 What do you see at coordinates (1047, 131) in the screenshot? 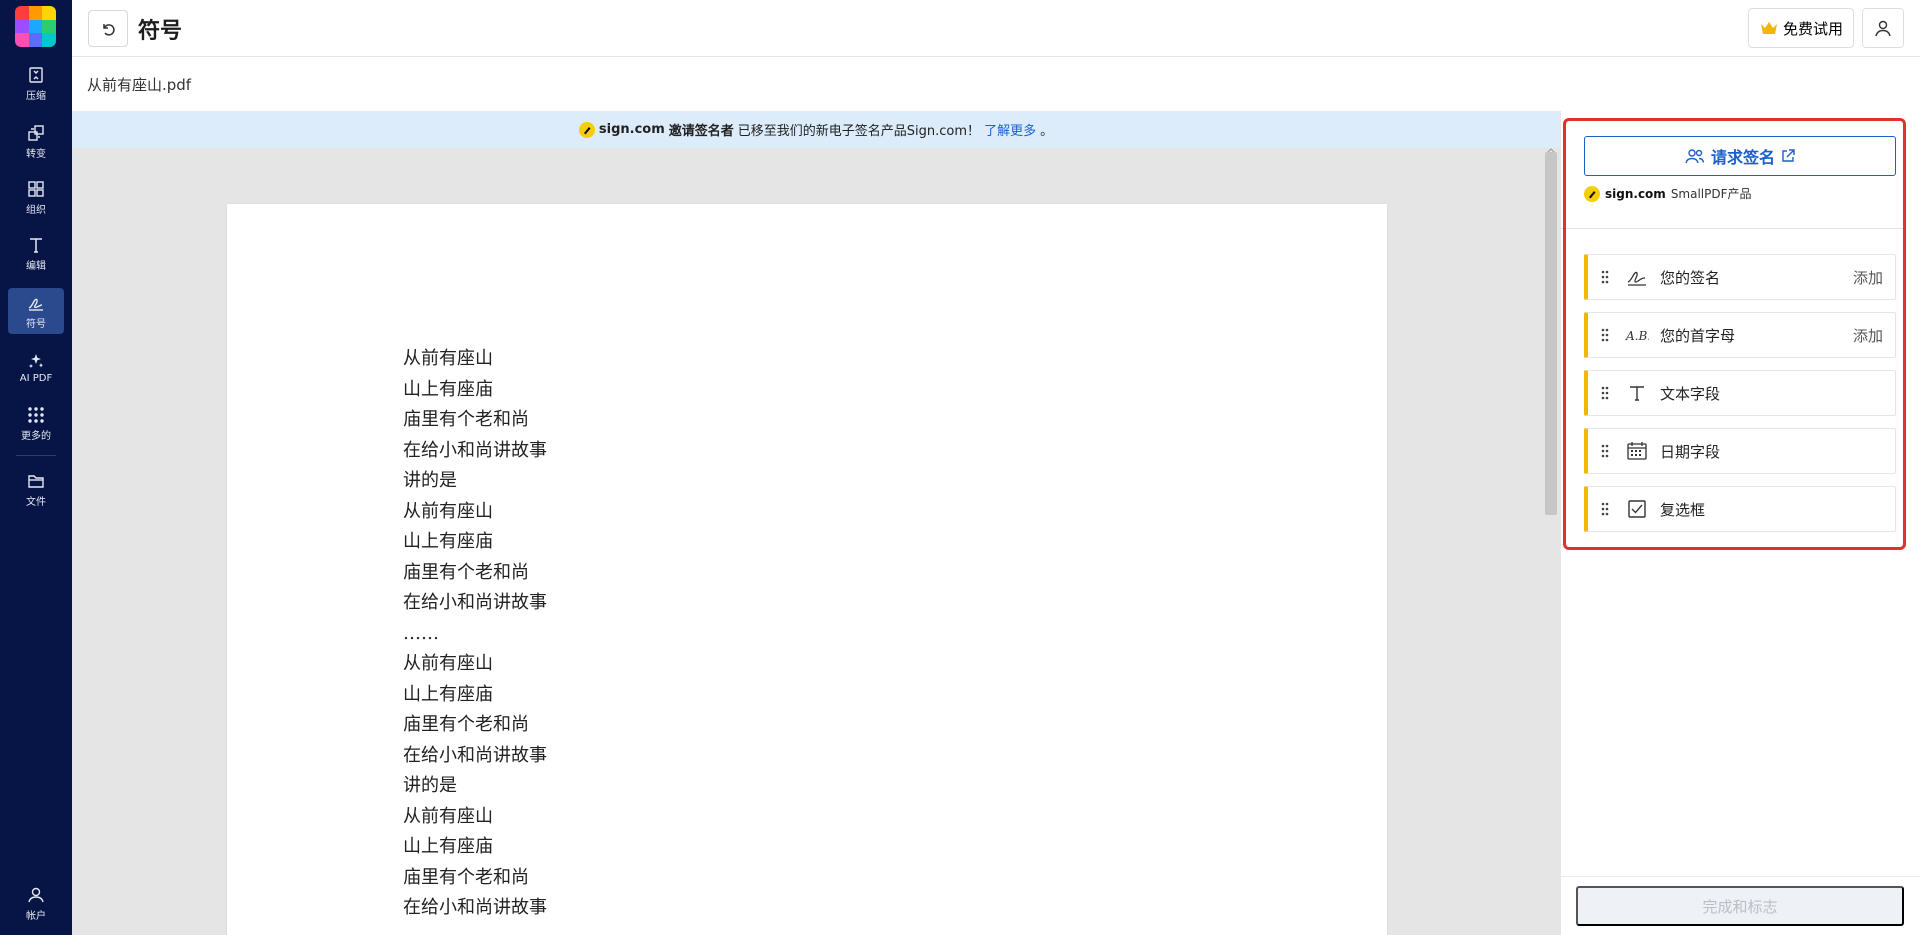
I see `banner-end: 。` at bounding box center [1047, 131].